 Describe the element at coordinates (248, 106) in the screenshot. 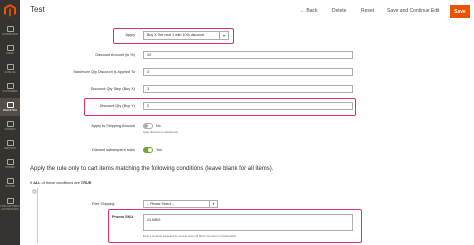

I see `discount-qty-buy-y-input: 2` at that location.